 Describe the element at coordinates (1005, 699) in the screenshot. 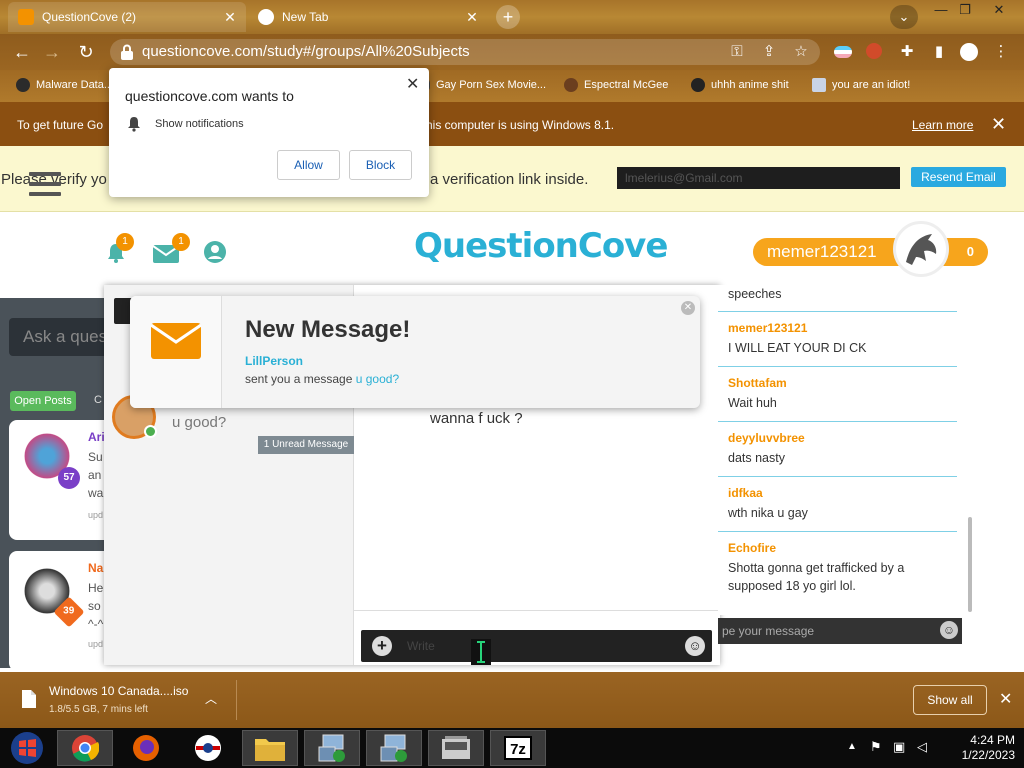

I see `download-bar-close-icon: ✕` at that location.